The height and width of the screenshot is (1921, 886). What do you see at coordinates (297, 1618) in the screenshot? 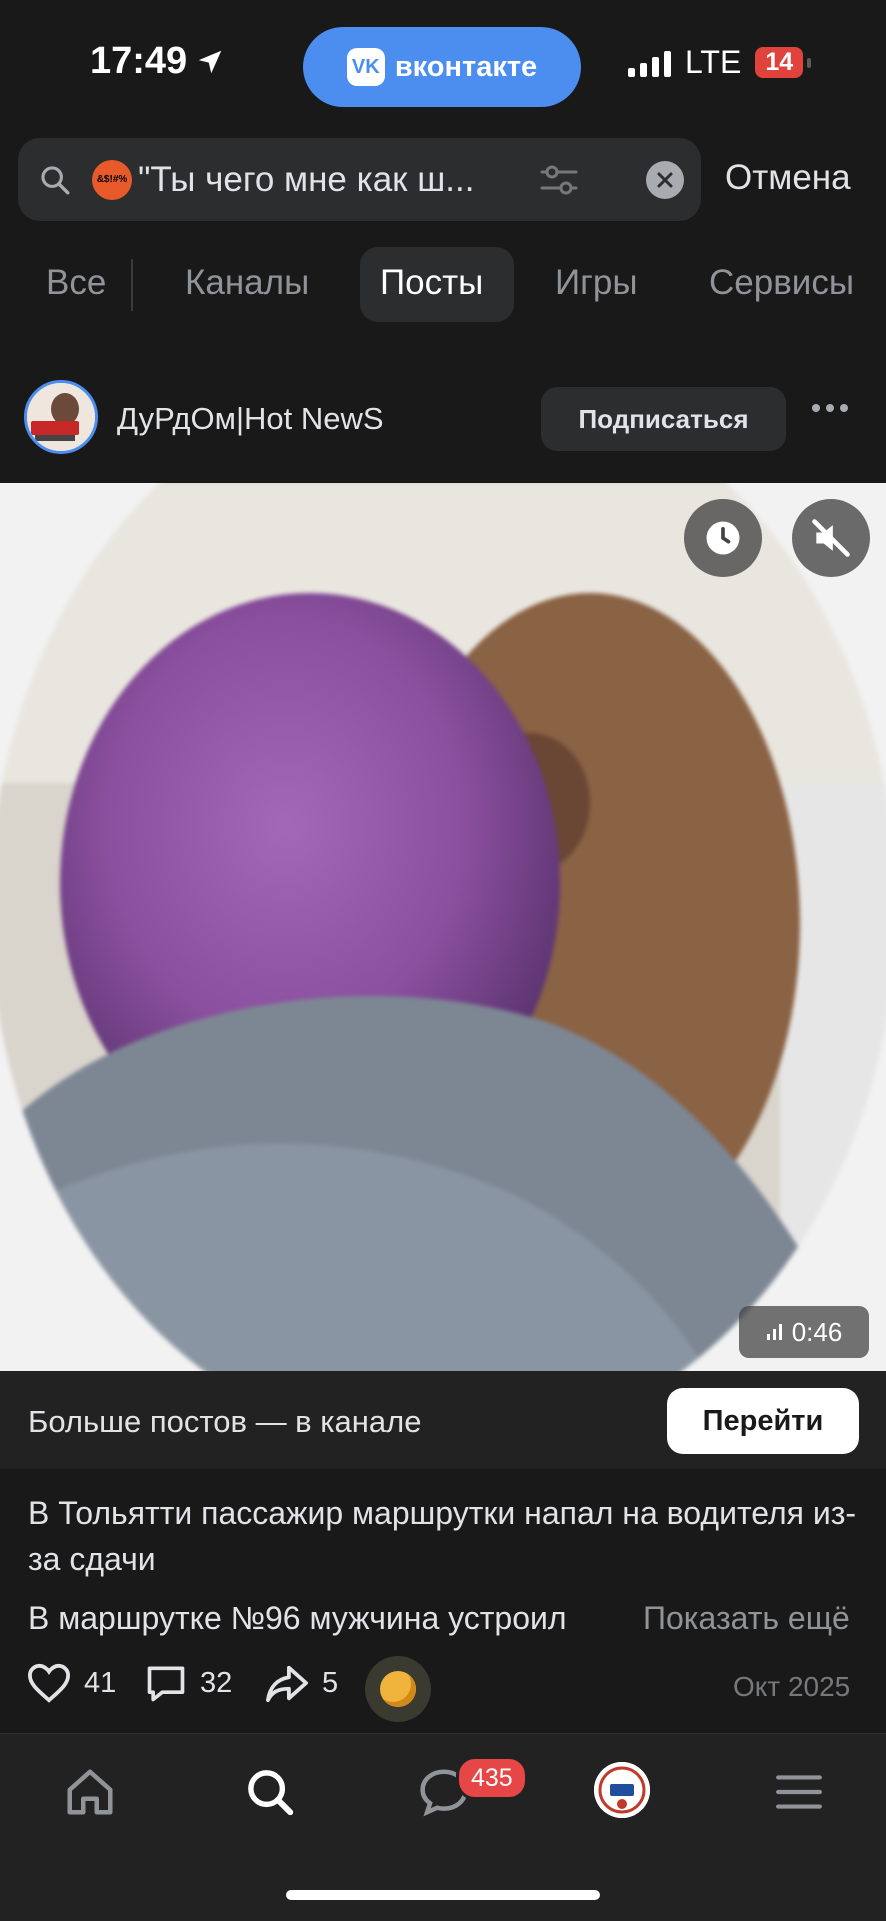
I see `post-body-preview: В маршрутке №96 мужчина устроил` at bounding box center [297, 1618].